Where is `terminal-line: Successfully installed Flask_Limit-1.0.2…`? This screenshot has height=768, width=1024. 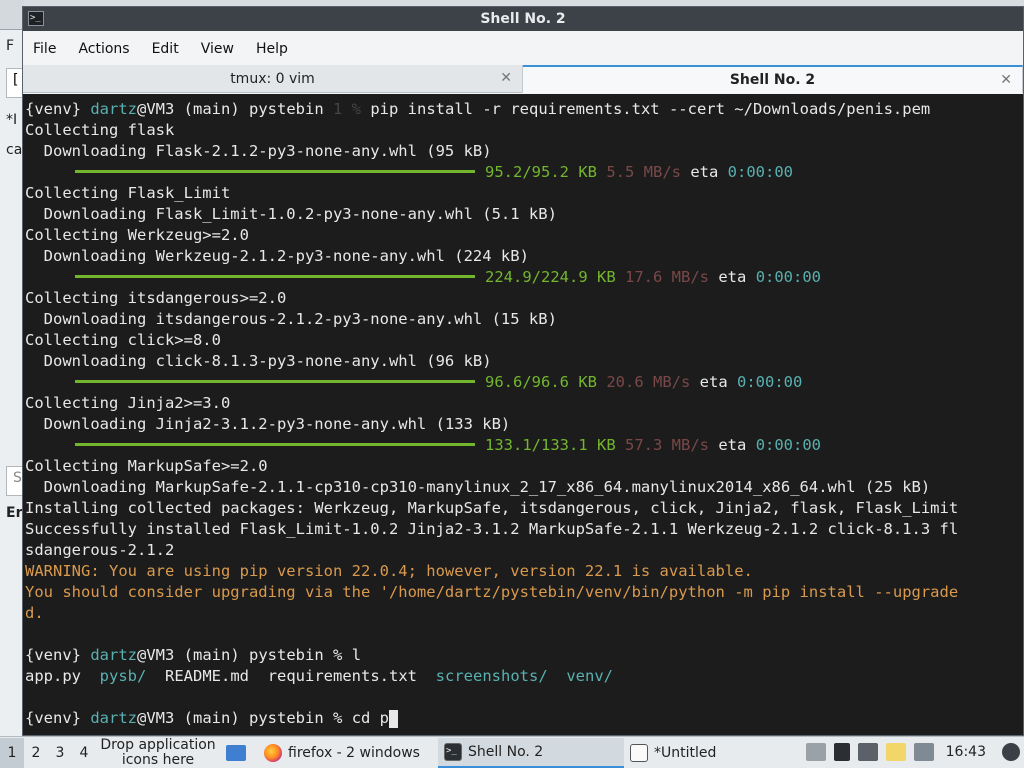 terminal-line: Successfully installed Flask_Limit-1.0.2… is located at coordinates (524, 529).